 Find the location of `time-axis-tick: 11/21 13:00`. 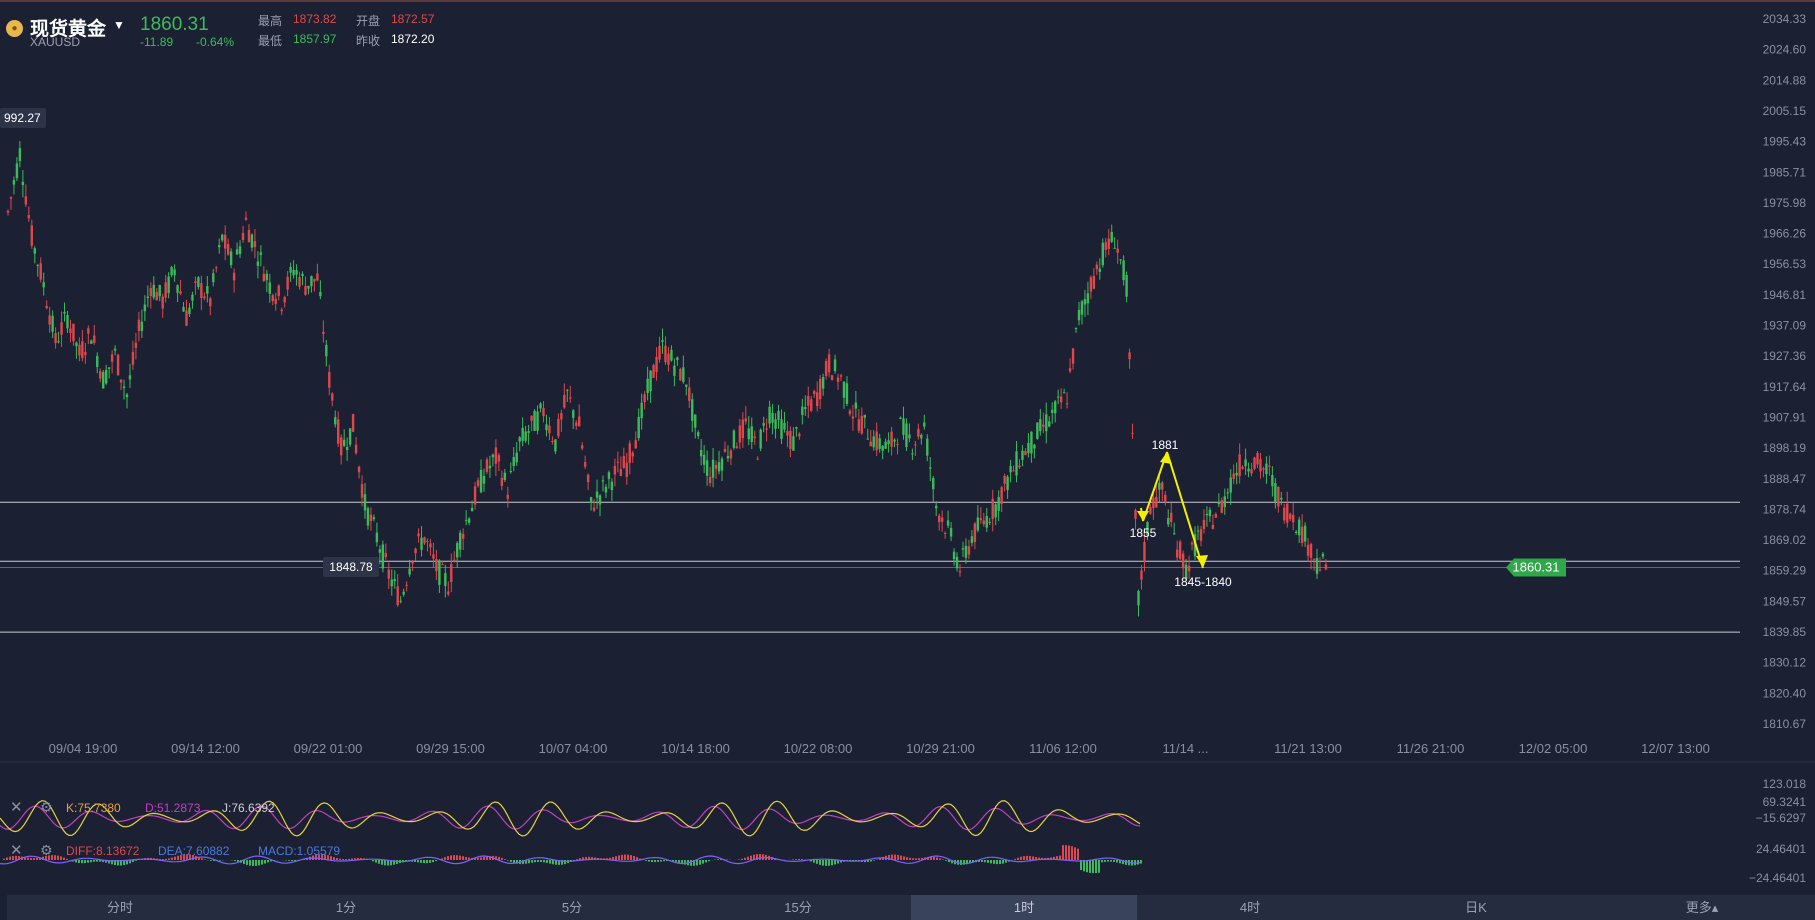

time-axis-tick: 11/21 13:00 is located at coordinates (1308, 748).